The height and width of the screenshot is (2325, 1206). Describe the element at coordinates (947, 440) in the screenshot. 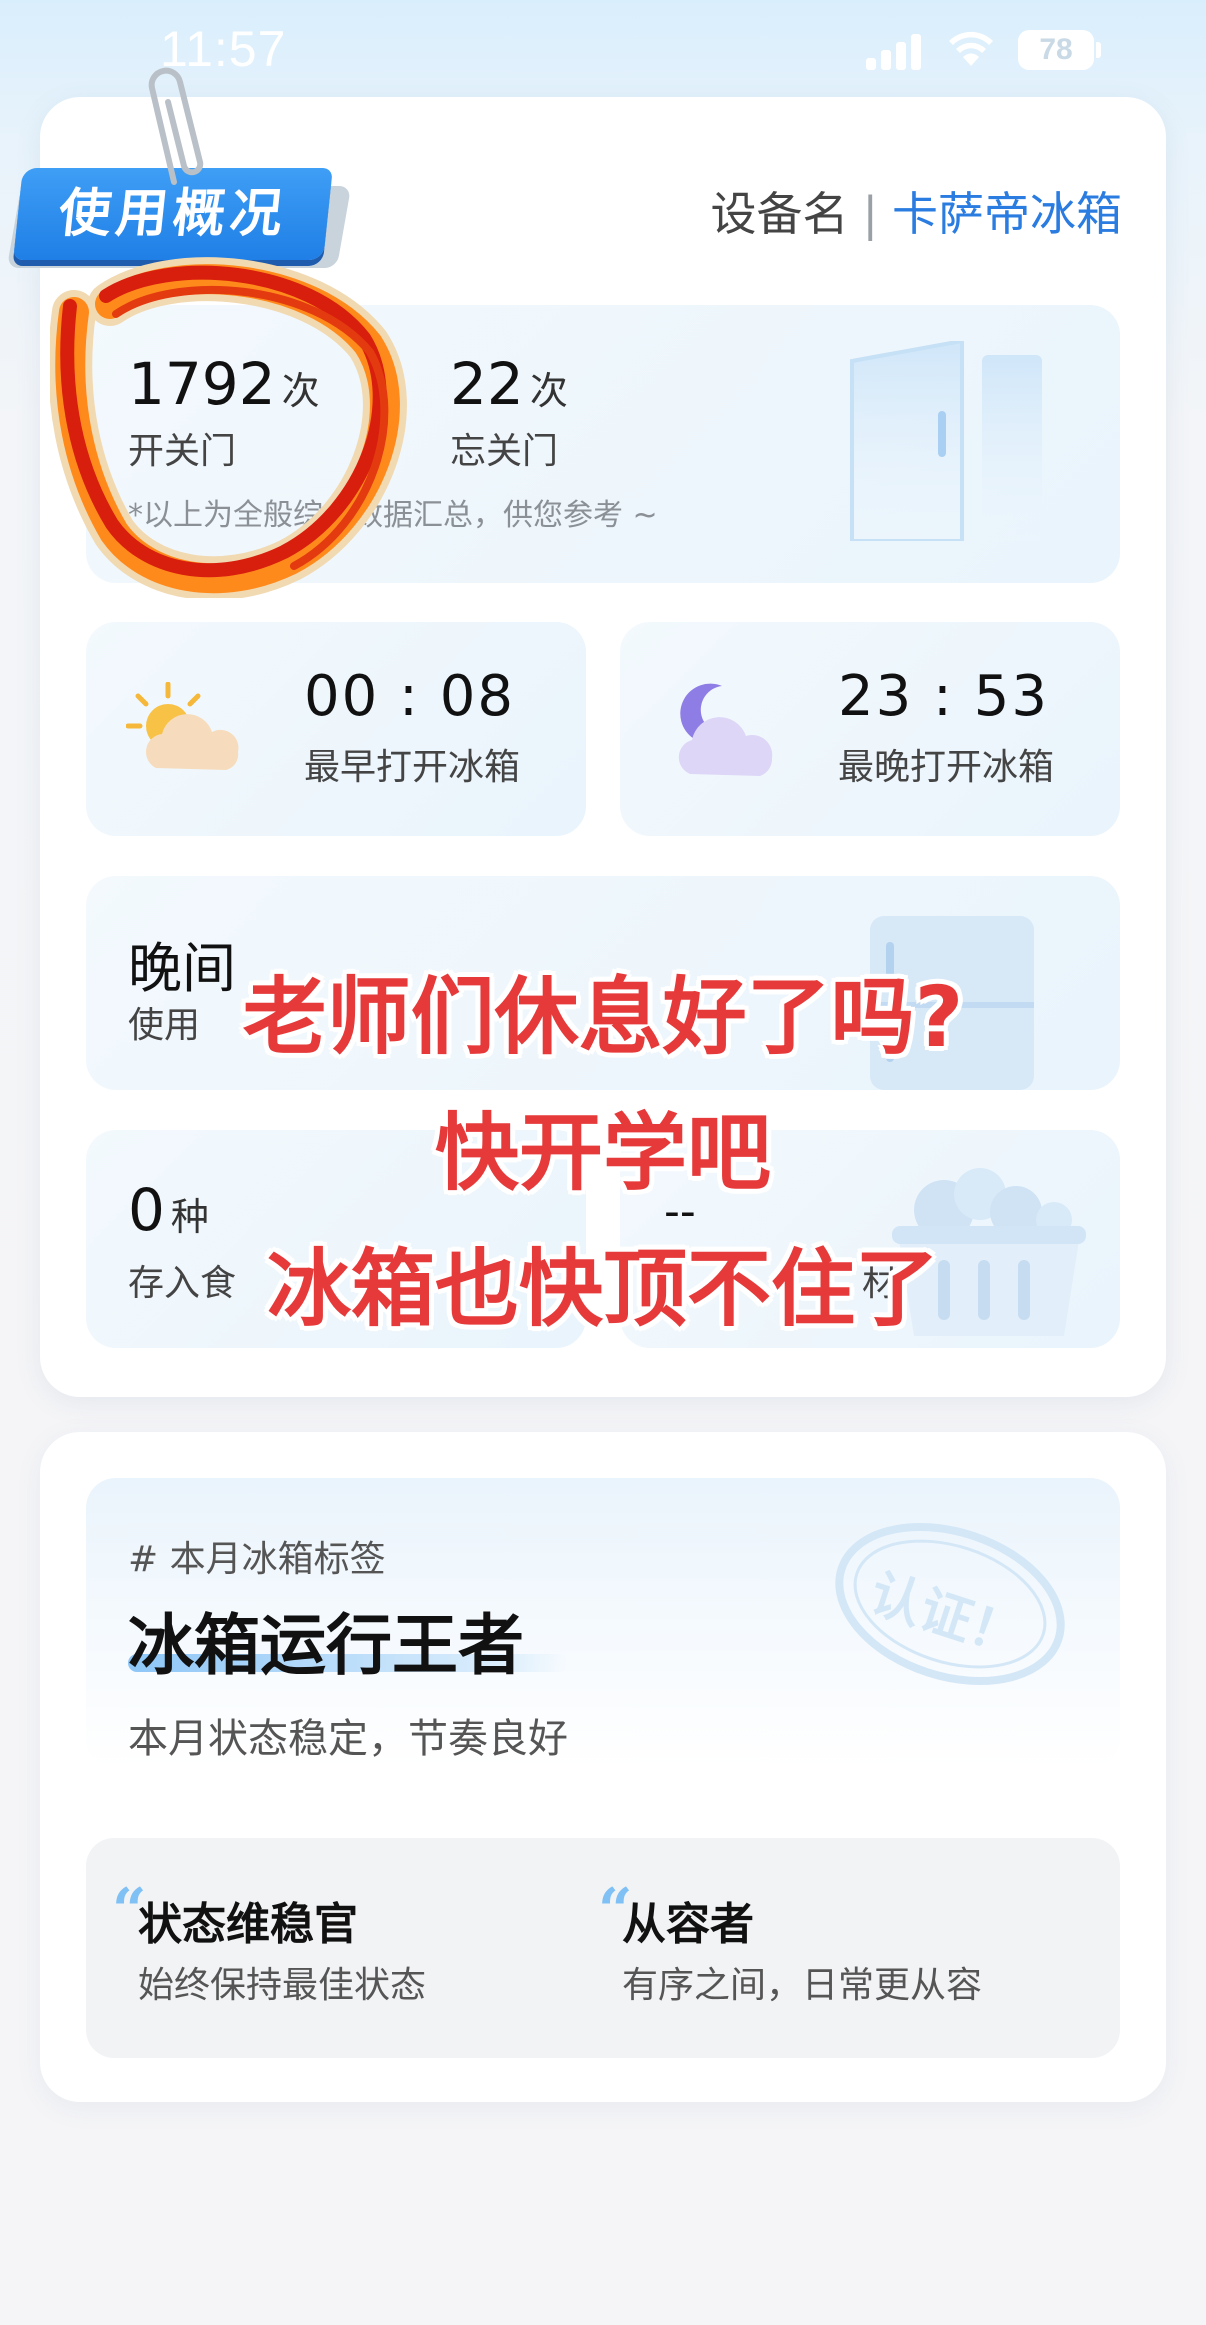

I see `door-icon` at that location.